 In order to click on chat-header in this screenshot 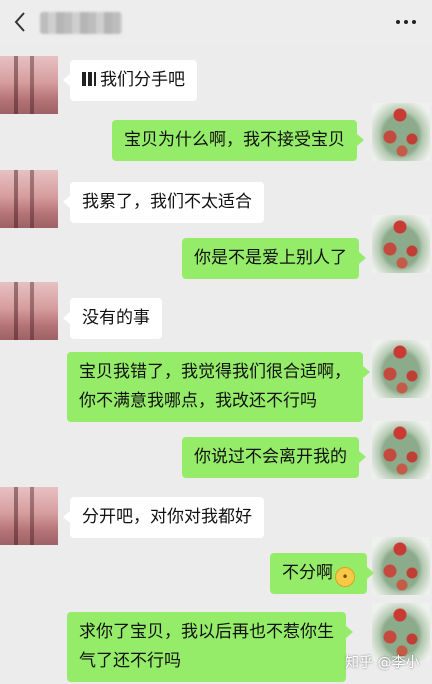, I will do `click(216, 23)`.